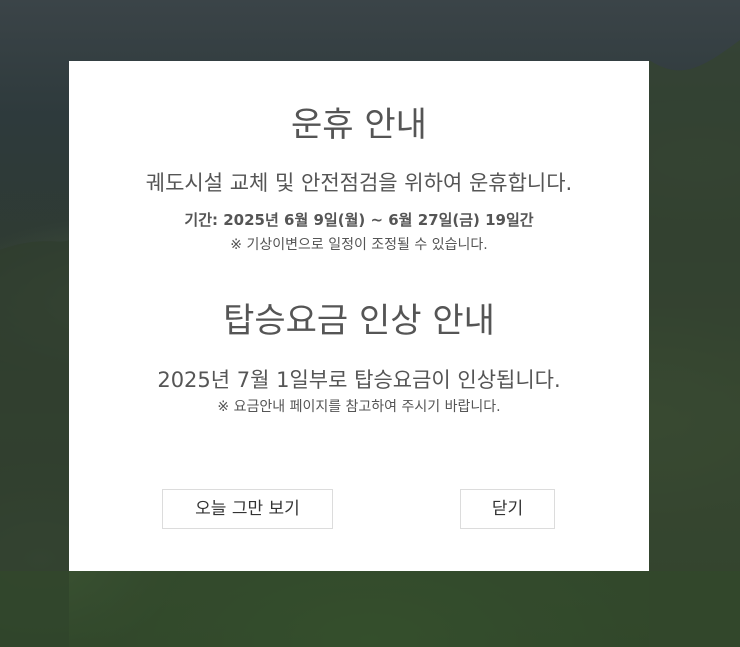 The width and height of the screenshot is (740, 647). I want to click on hide-today-button: 오늘 그만 보기, so click(247, 509).